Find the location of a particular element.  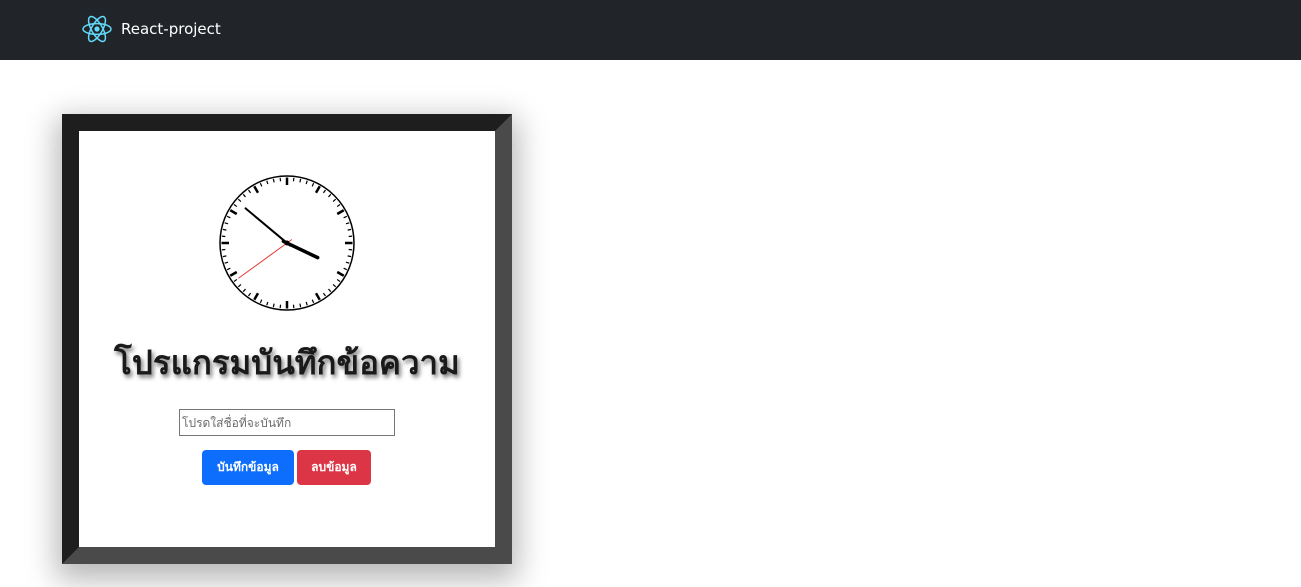

react-atom-icon is located at coordinates (97, 29).